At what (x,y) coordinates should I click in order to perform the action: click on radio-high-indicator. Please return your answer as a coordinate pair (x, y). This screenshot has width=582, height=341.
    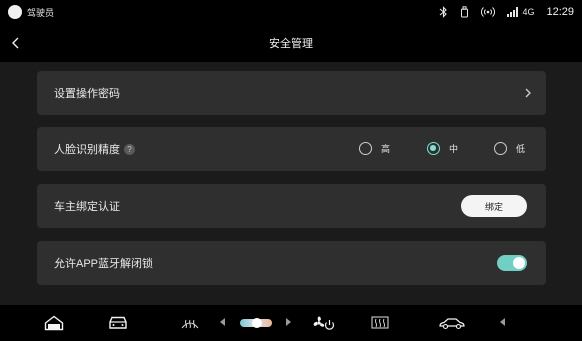
    Looking at the image, I should click on (365, 148).